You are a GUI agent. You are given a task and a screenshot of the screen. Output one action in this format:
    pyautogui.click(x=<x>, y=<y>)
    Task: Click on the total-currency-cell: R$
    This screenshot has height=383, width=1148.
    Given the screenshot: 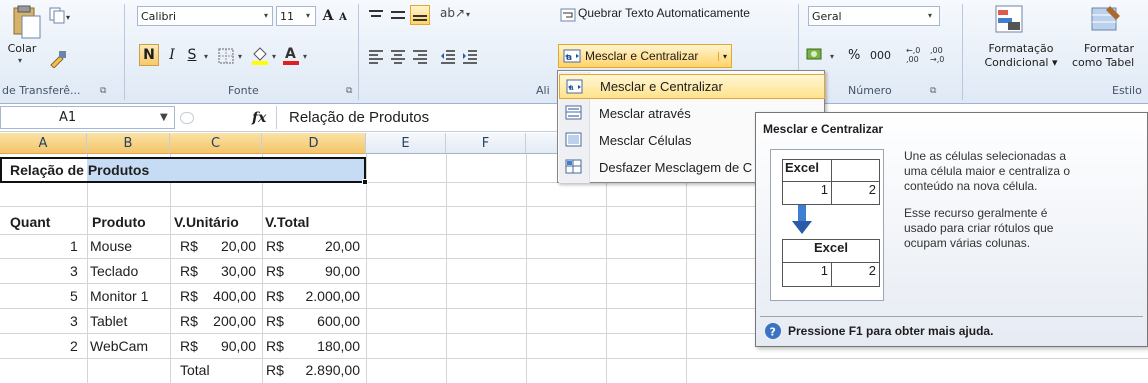 What is the action you would take?
    pyautogui.click(x=275, y=370)
    